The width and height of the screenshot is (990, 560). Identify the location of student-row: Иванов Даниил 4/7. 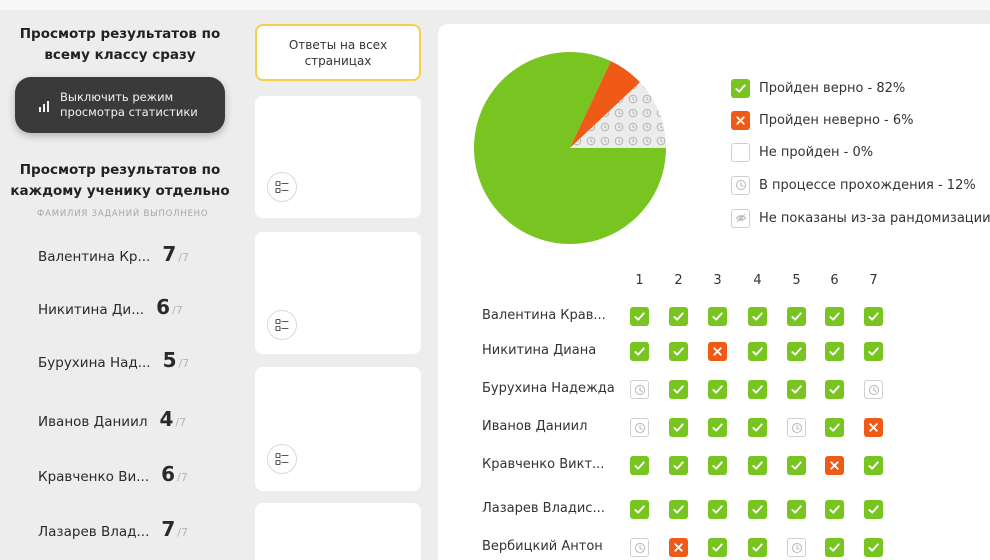
(138, 422).